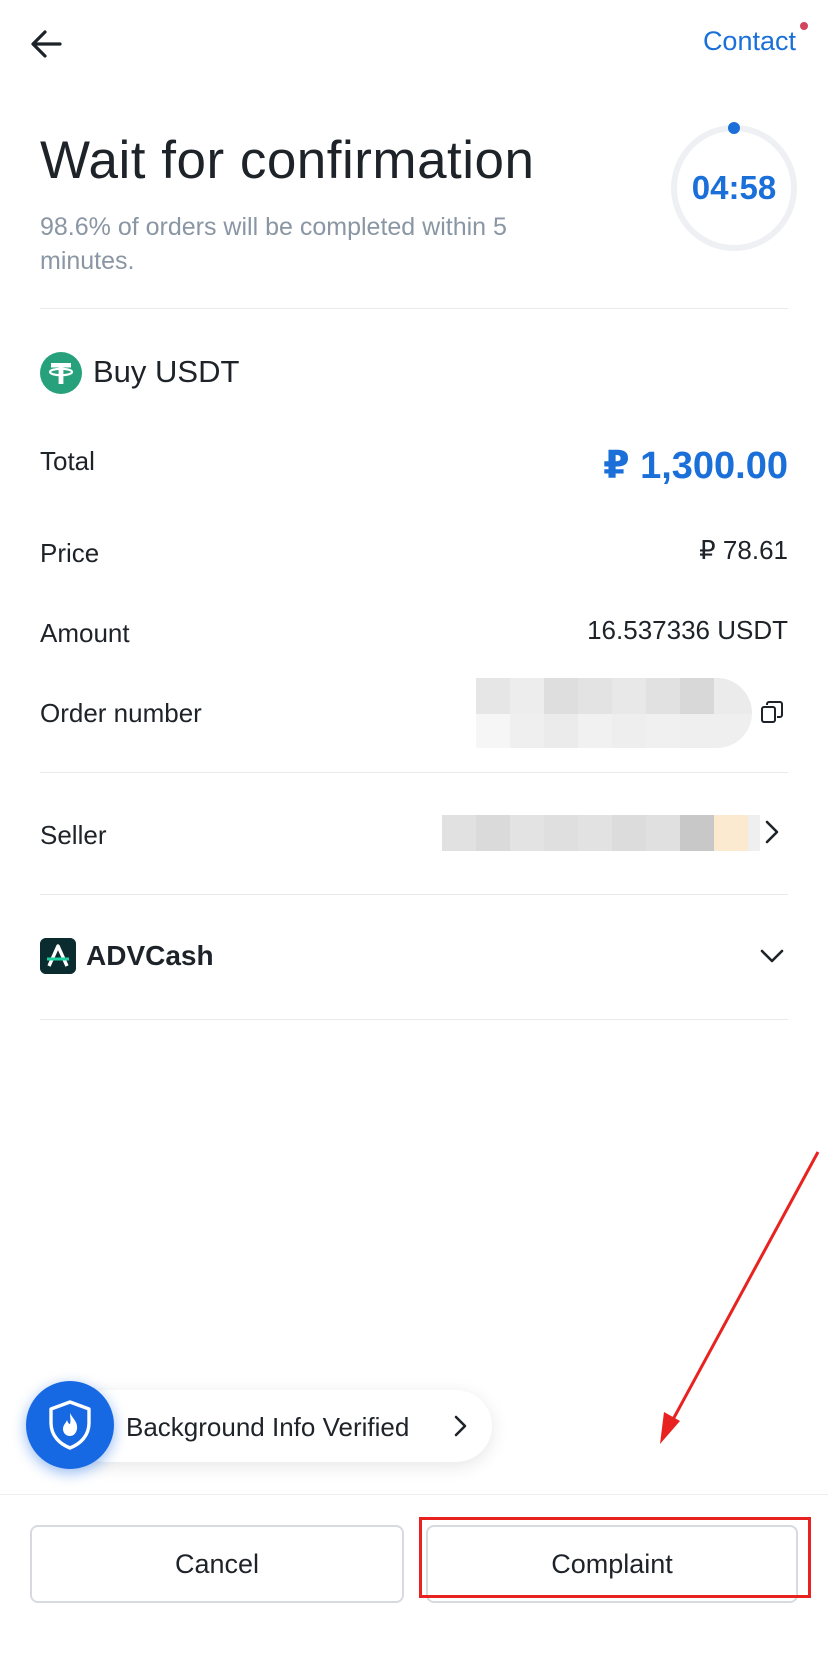 The height and width of the screenshot is (1667, 828). I want to click on seller-value, so click(601, 833).